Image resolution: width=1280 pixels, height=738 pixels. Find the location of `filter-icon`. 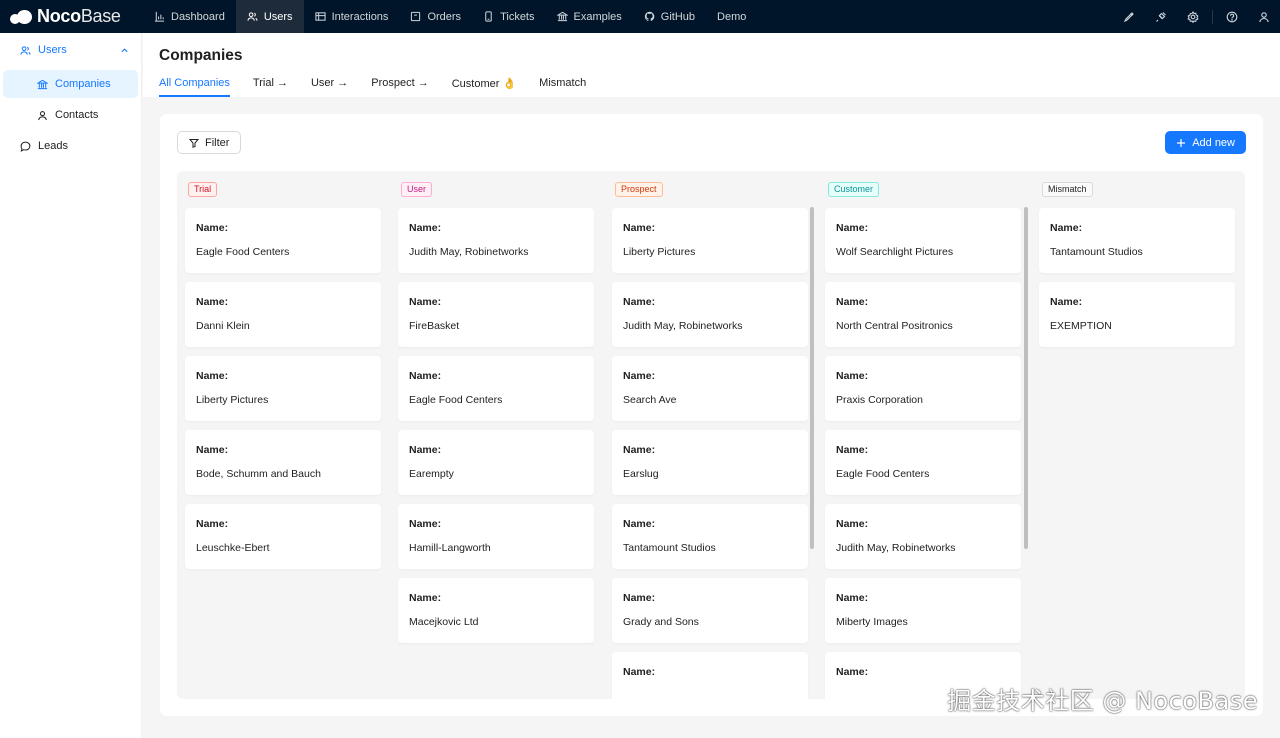

filter-icon is located at coordinates (194, 143).